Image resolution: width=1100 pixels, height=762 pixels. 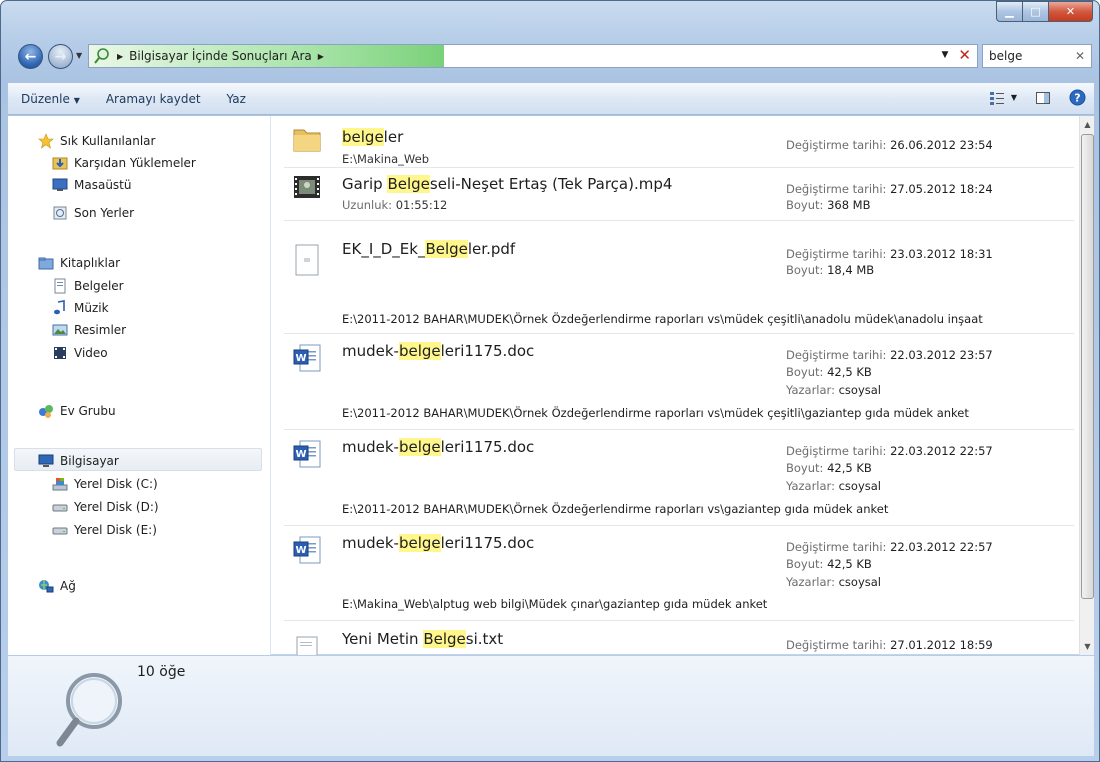 What do you see at coordinates (889, 645) in the screenshot?
I see `modified-date: Değiştirme tarihi: 27.01.2012 18:59` at bounding box center [889, 645].